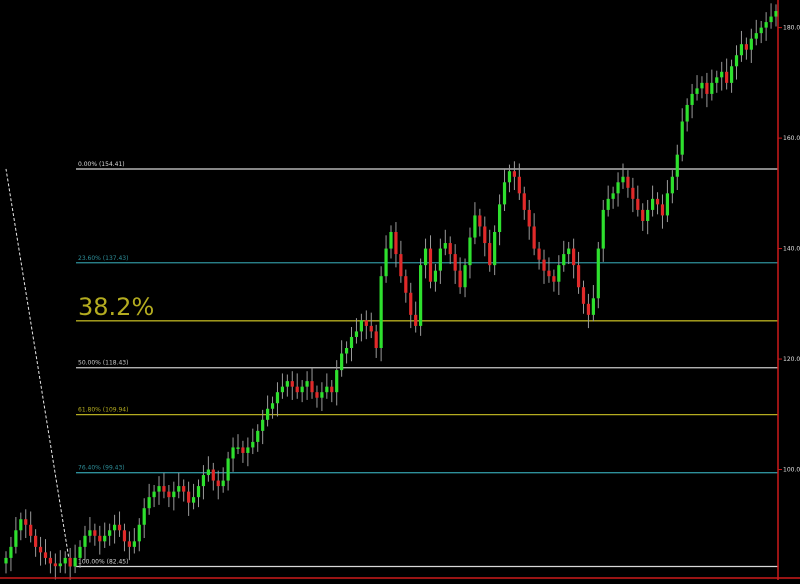 The width and height of the screenshot is (800, 584). I want to click on fib-level-label-5: 76.40% (99.43), so click(101, 468).